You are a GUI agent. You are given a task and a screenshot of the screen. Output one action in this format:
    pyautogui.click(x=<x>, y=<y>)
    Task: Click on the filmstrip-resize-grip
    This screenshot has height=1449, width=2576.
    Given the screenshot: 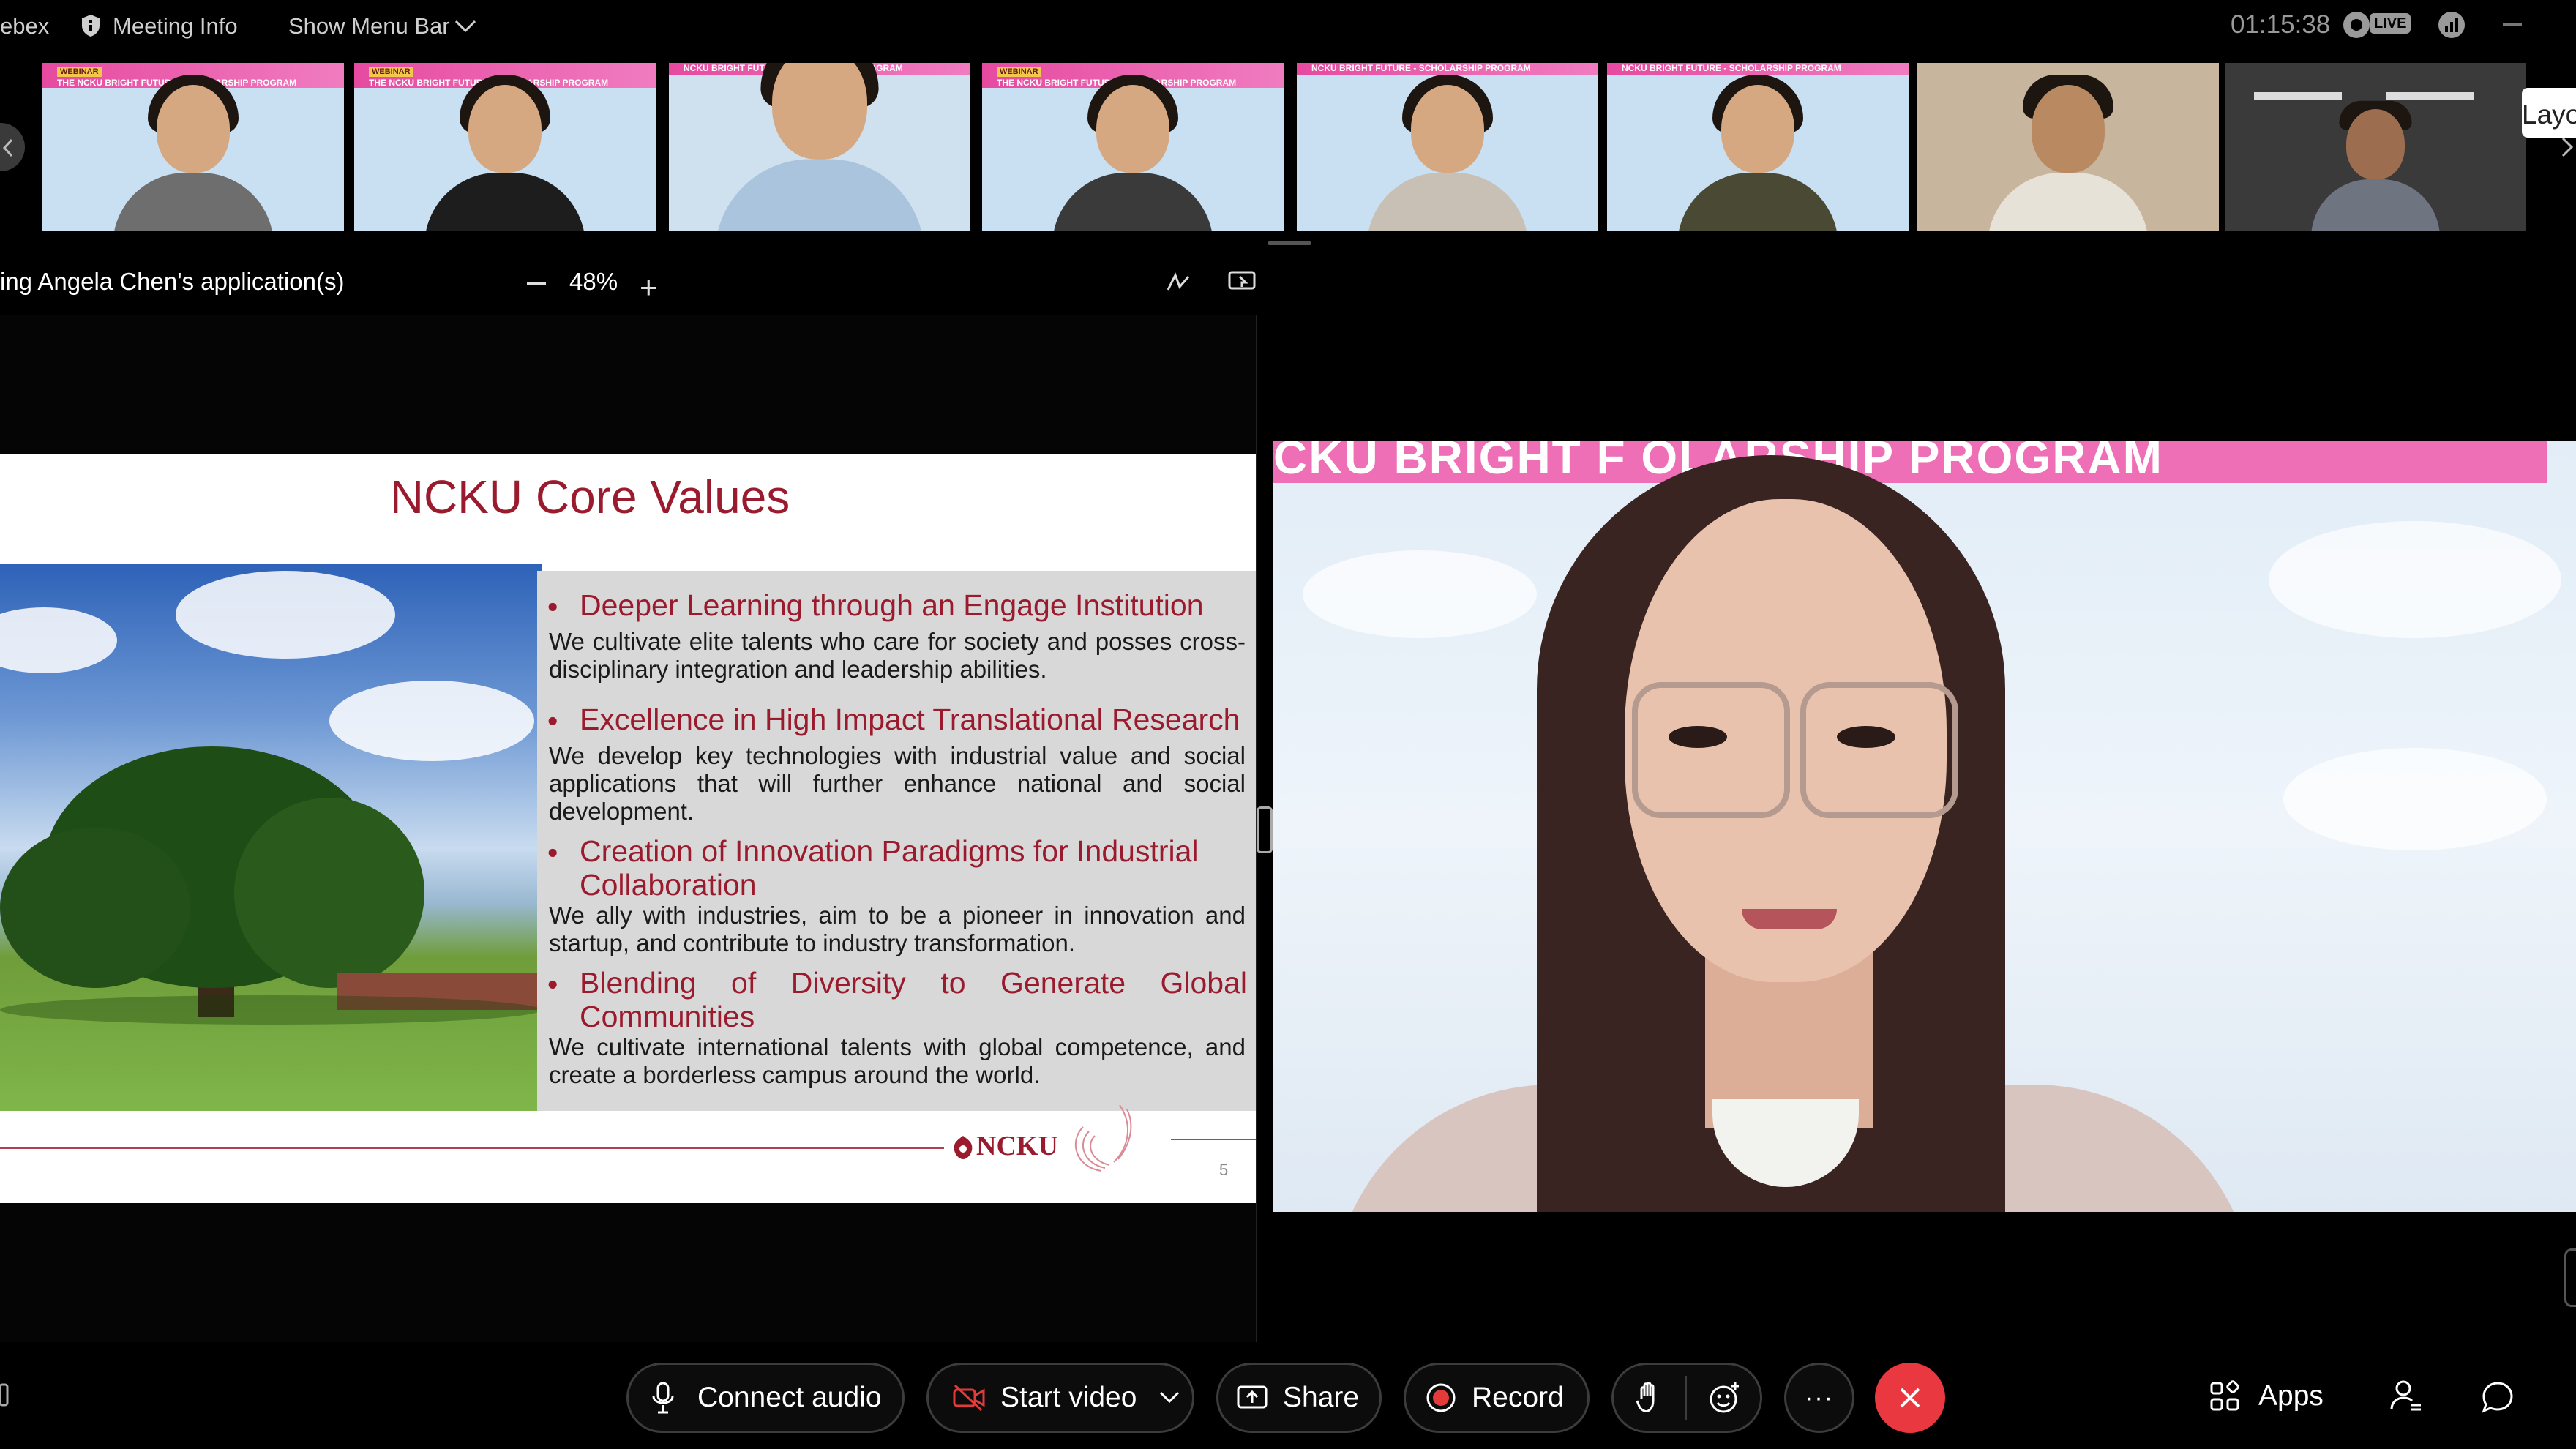 What is the action you would take?
    pyautogui.click(x=1289, y=243)
    